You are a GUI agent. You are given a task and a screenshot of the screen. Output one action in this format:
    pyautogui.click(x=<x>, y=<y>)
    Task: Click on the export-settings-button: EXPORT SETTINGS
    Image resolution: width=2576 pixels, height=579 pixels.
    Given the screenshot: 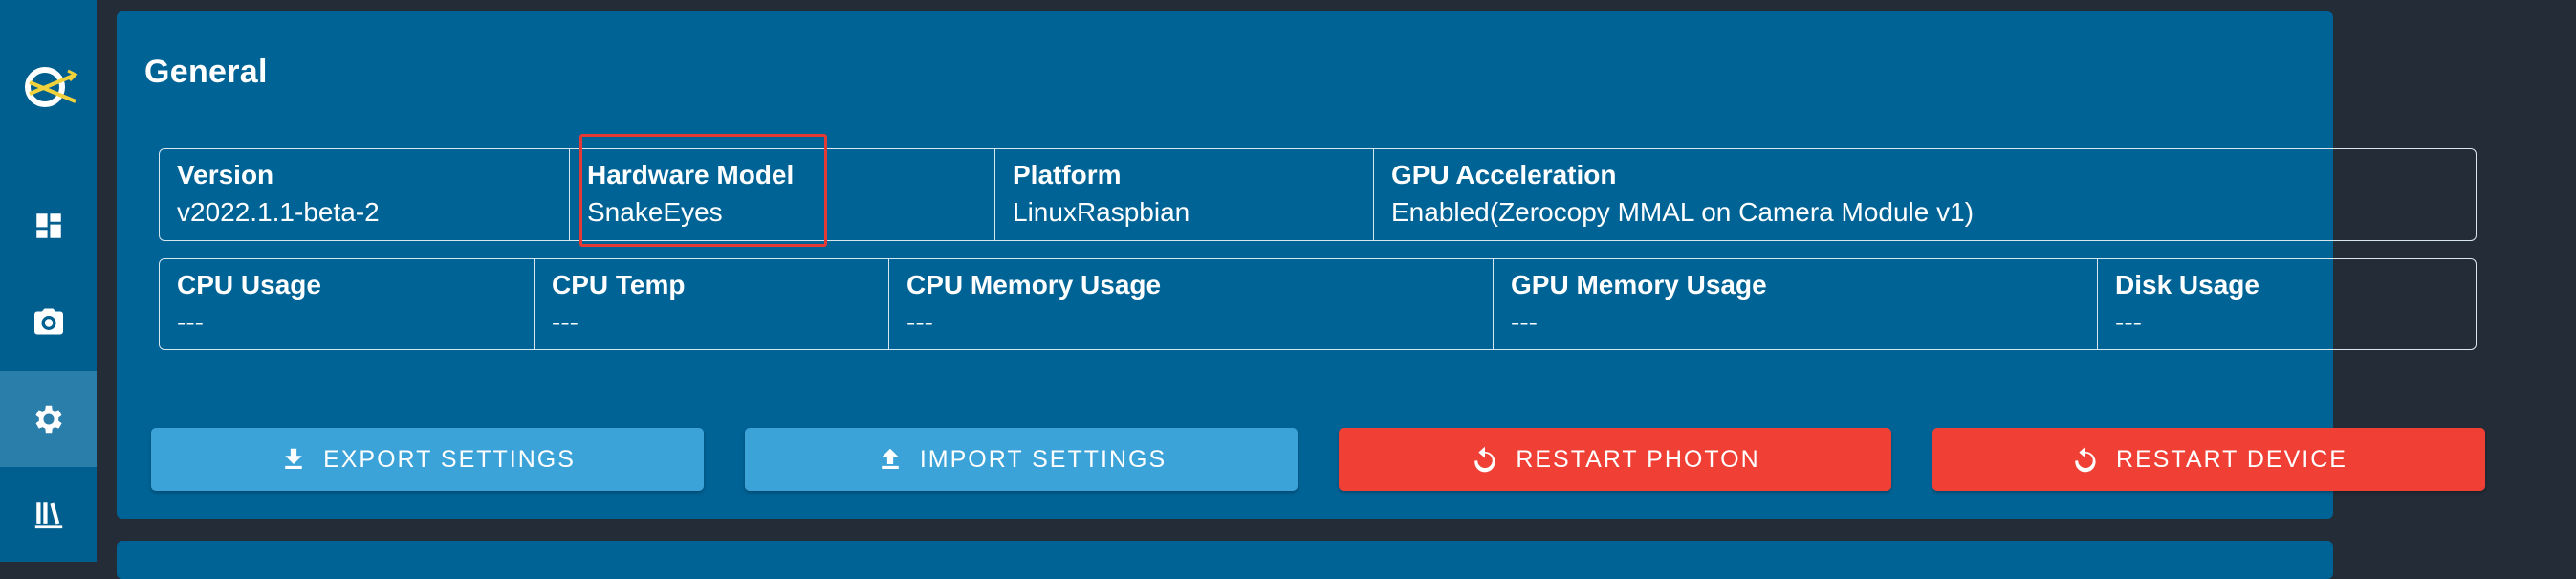 What is the action you would take?
    pyautogui.click(x=427, y=460)
    